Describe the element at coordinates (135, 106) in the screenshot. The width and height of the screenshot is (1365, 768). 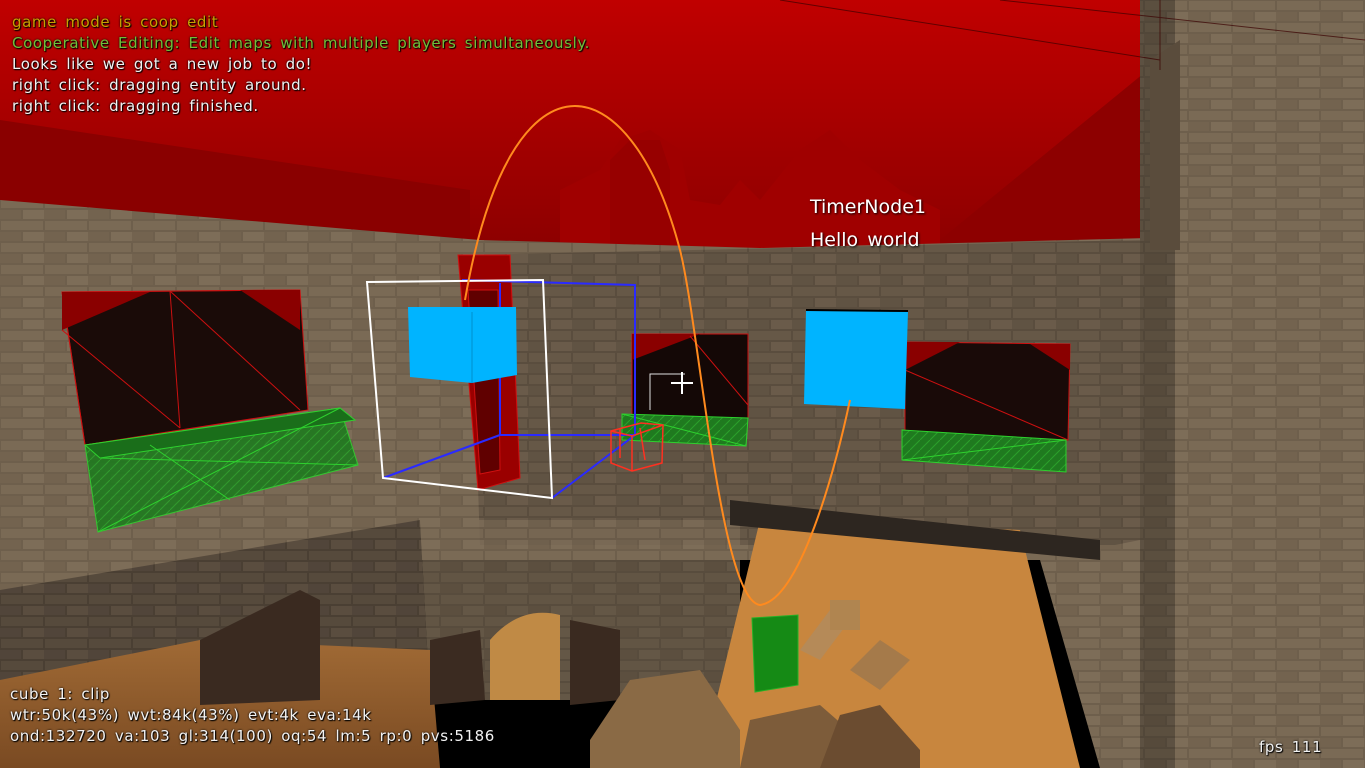
I see `console-line-dragging-finished: right click: dragging finished.` at that location.